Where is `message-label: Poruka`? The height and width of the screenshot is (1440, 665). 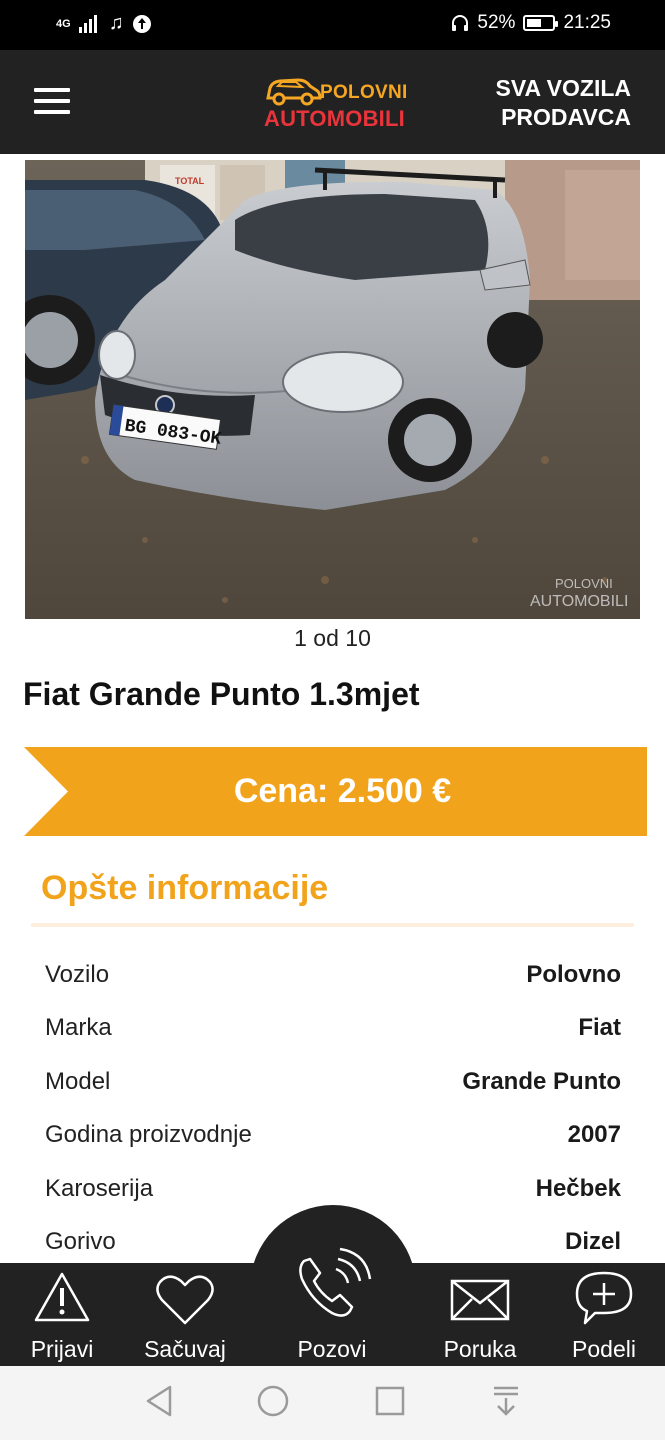
message-label: Poruka is located at coordinates (480, 1349).